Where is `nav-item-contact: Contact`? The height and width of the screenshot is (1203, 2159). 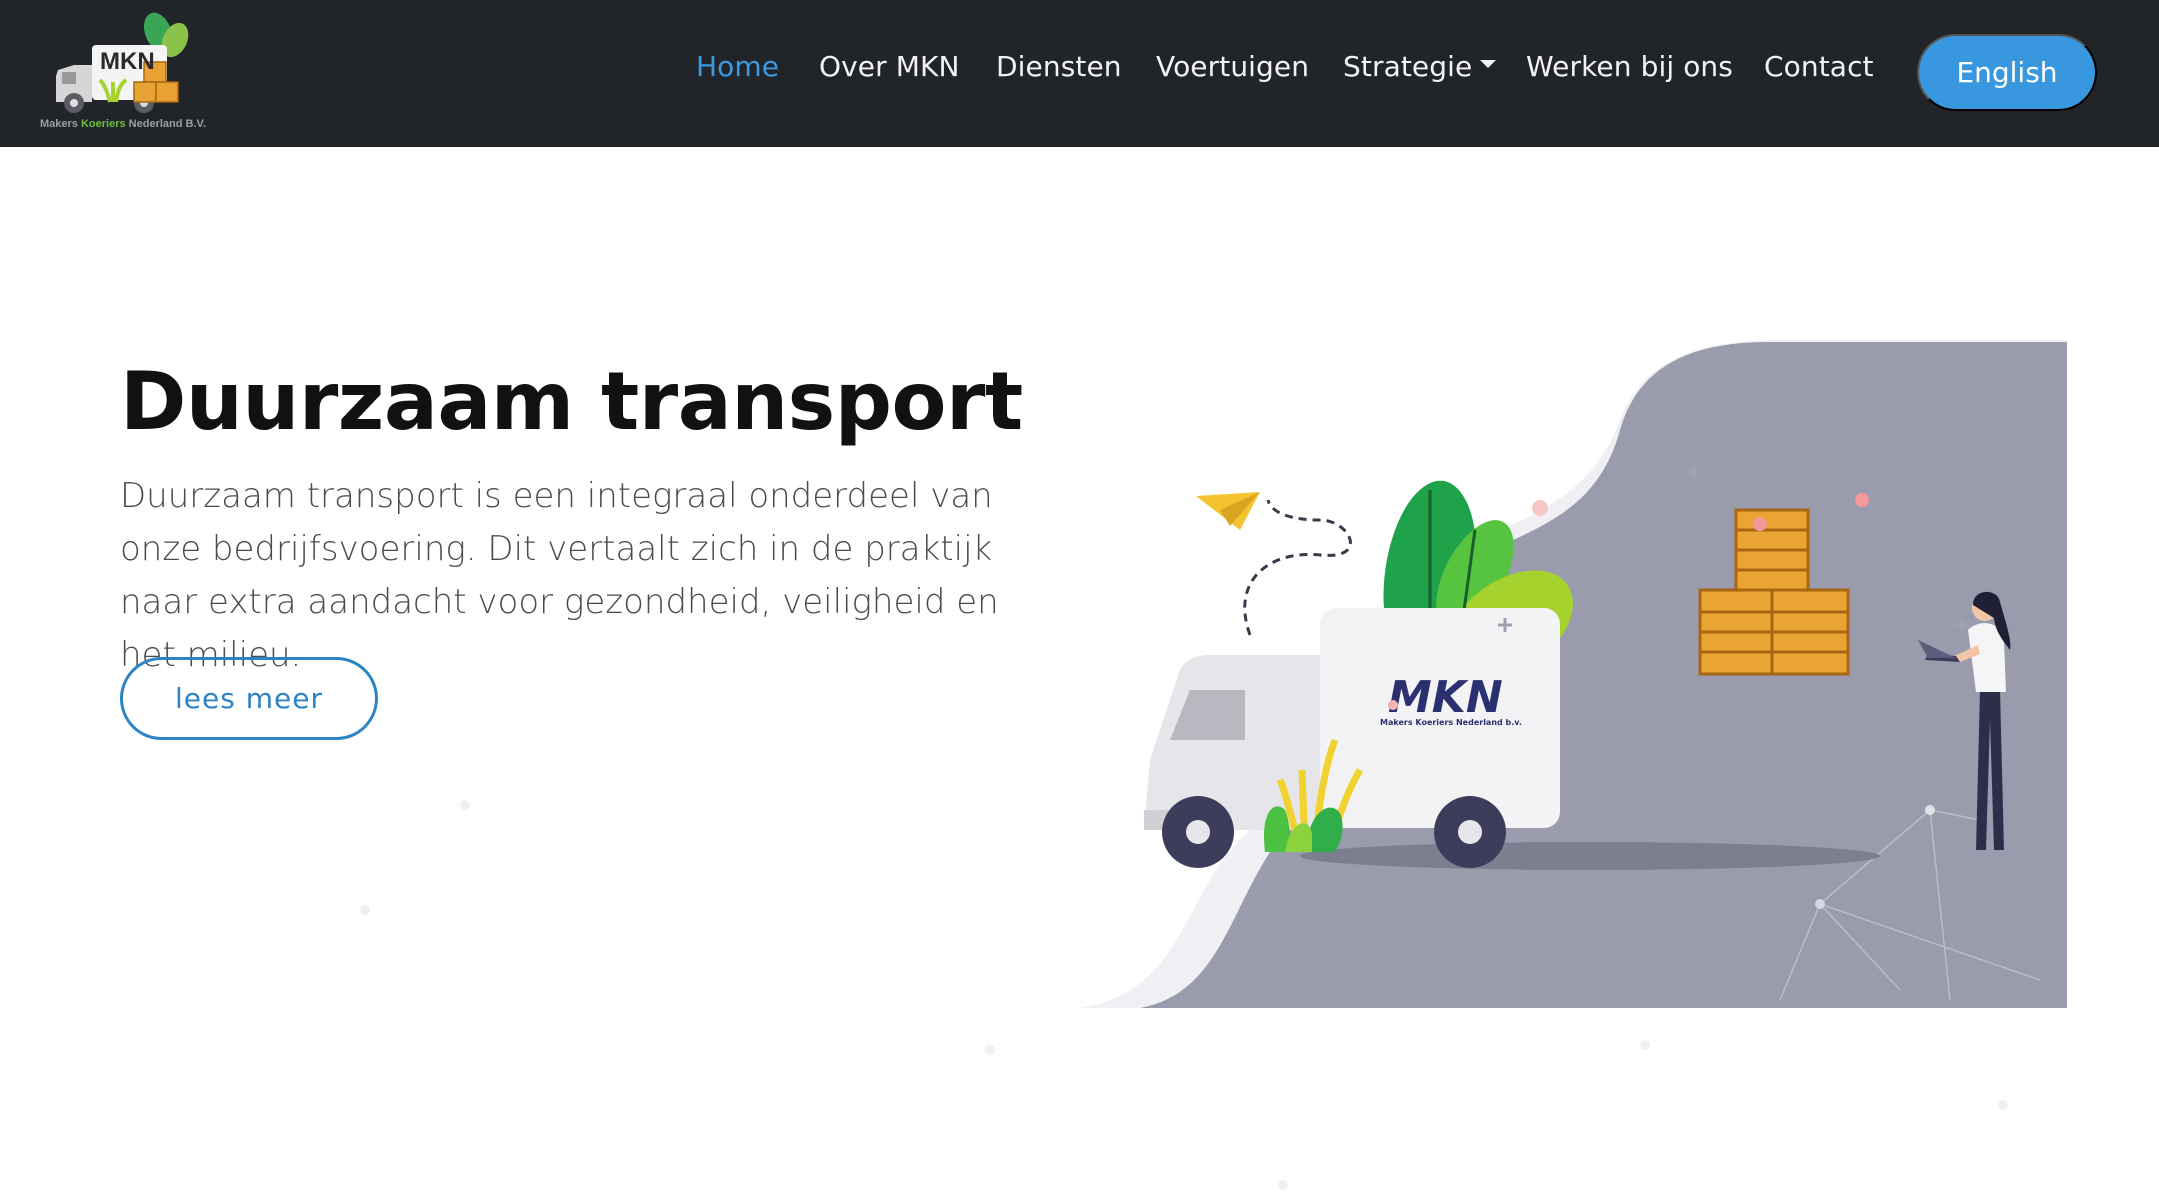
nav-item-contact: Contact is located at coordinates (1819, 66).